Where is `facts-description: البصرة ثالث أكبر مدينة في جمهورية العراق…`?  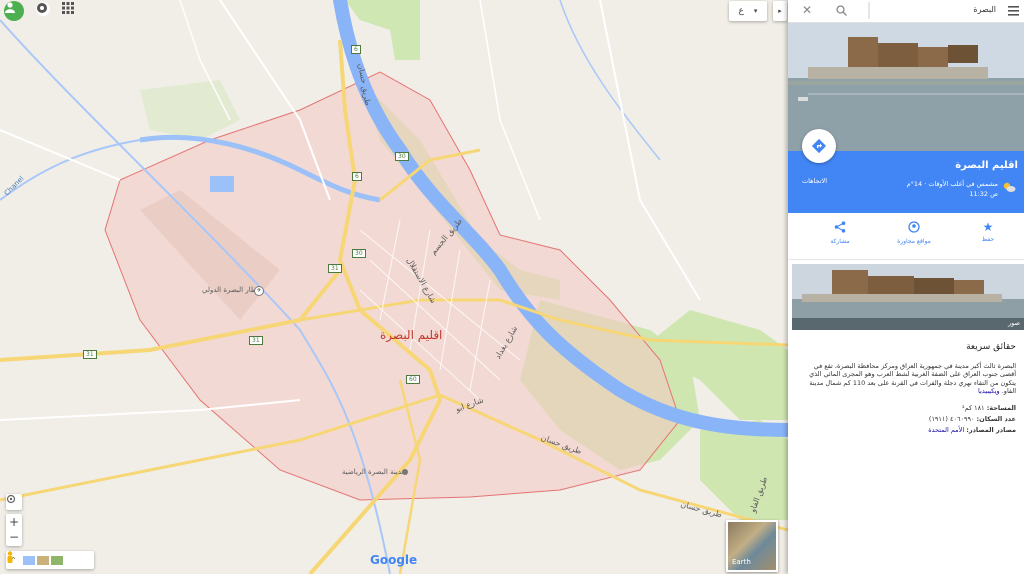
facts-description: البصرة ثالث أكبر مدينة في جمهورية العراق… is located at coordinates (908, 379).